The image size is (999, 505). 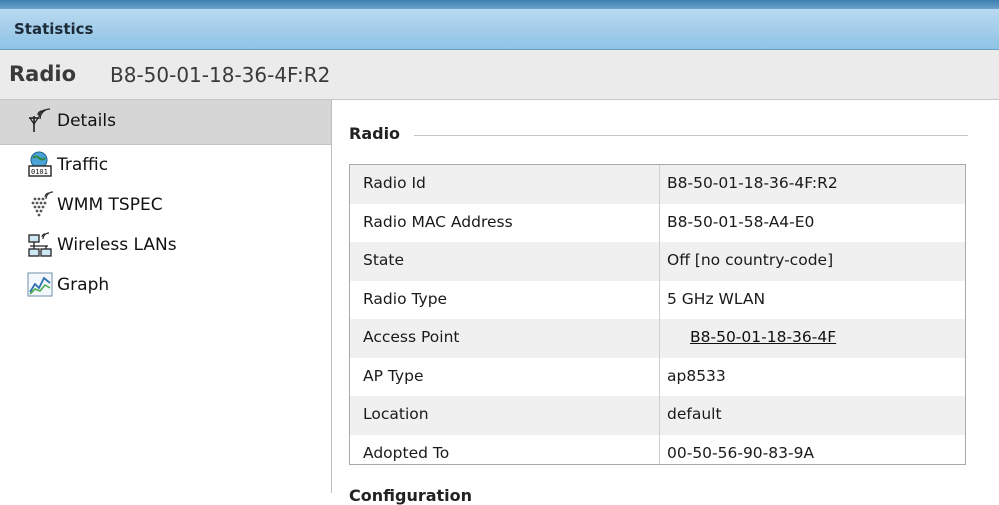 I want to click on sidebar-item-label: Wireless LANs, so click(x=117, y=245).